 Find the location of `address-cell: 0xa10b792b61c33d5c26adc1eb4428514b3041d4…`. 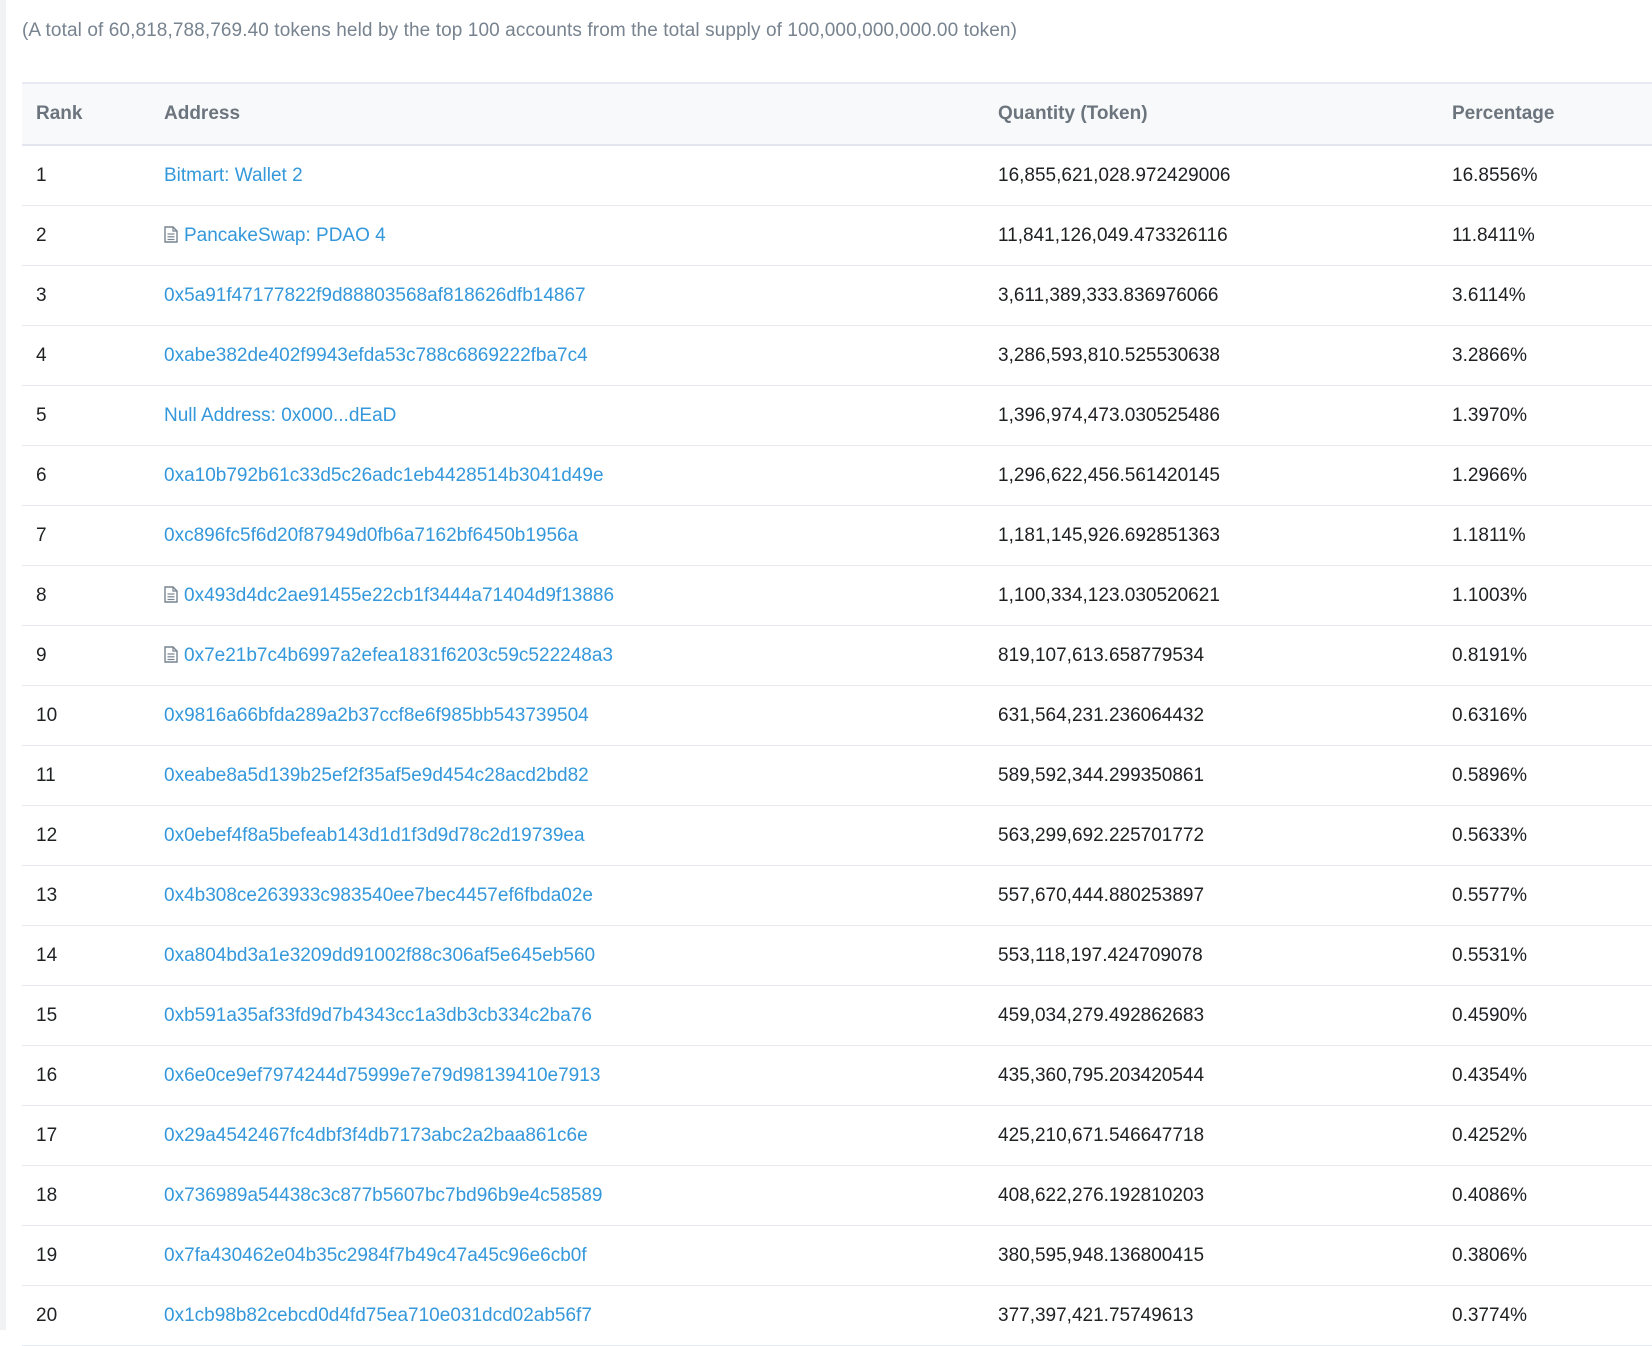

address-cell: 0xa10b792b61c33d5c26adc1eb4428514b3041d4… is located at coordinates (384, 475).